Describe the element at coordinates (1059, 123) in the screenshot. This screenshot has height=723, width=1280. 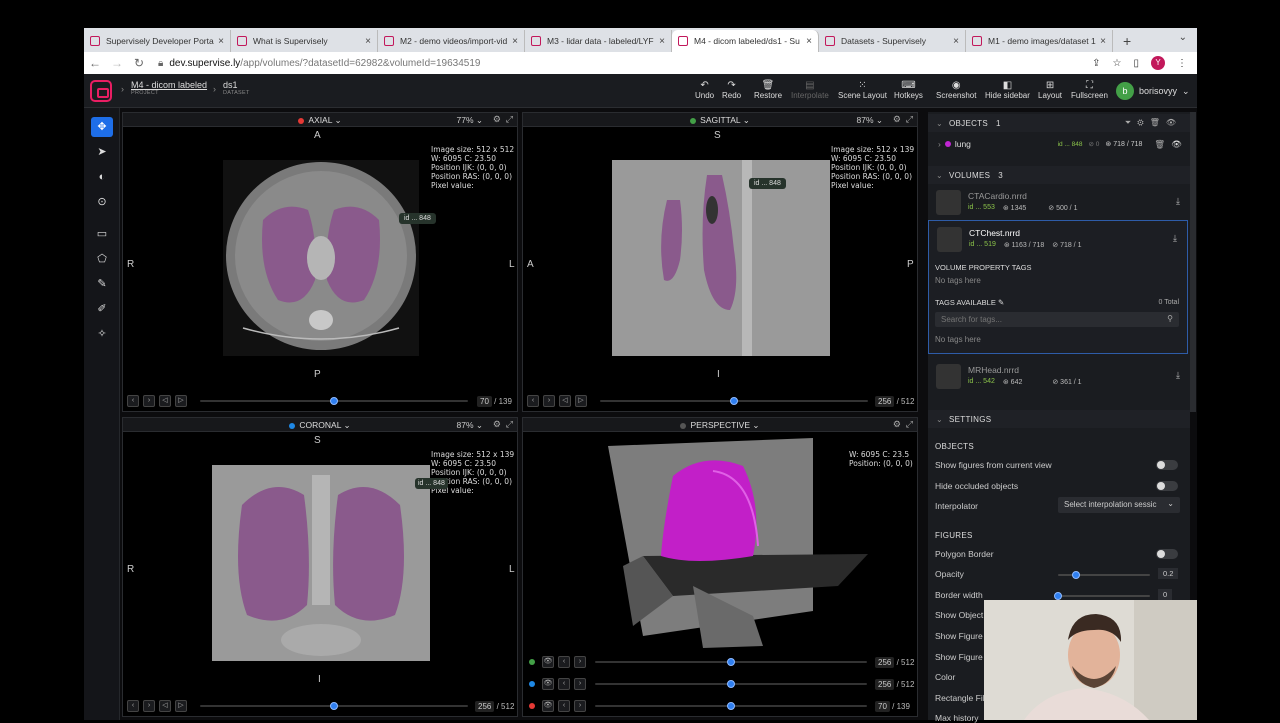
I see `objects-header: ⌄ OBJECTS 1 ⏷⚙🗑︎👁︎` at that location.